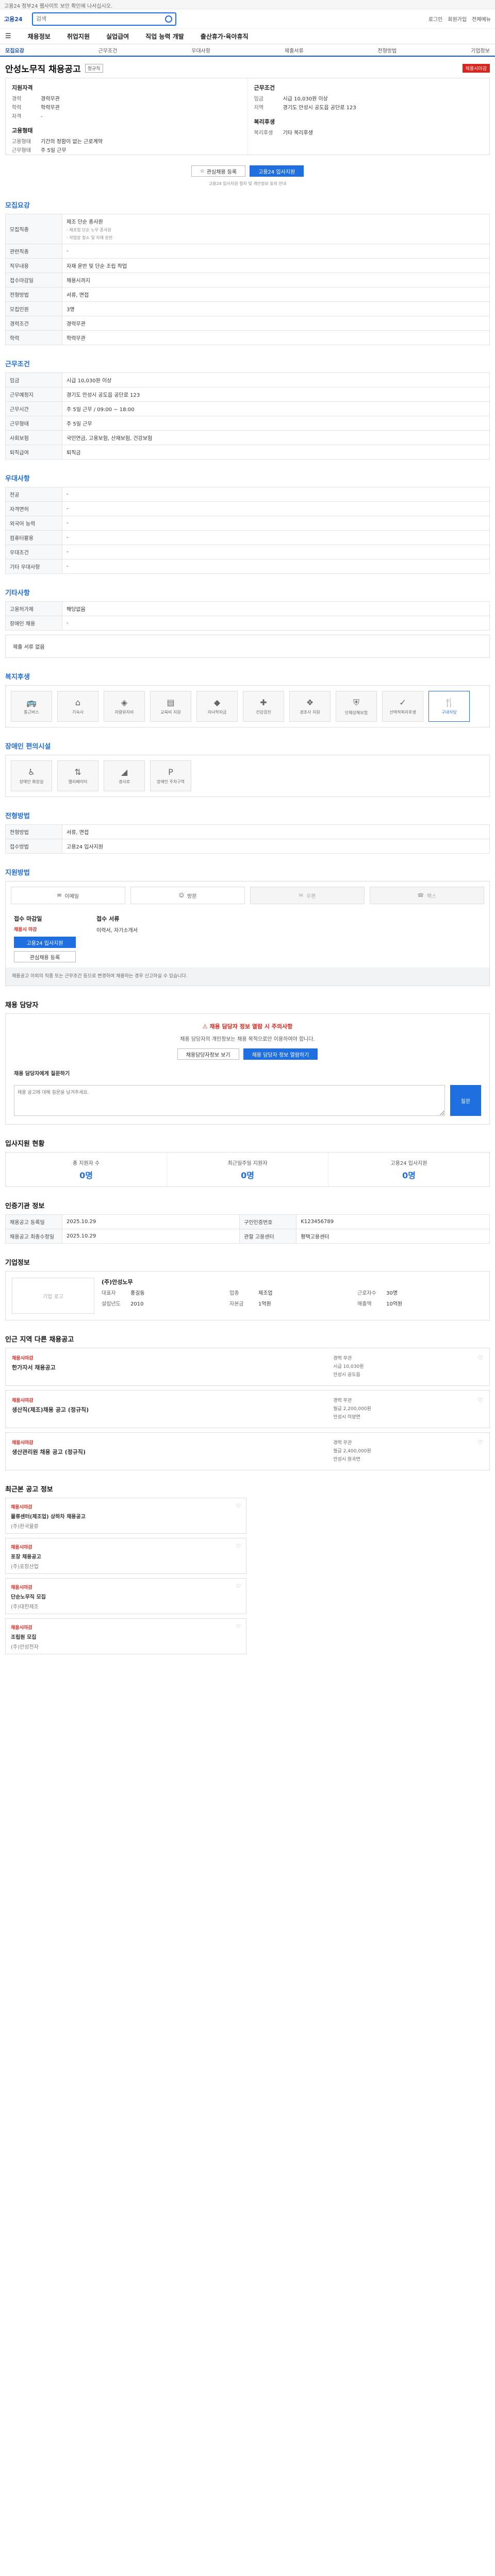  What do you see at coordinates (31, 775) in the screenshot?
I see `facility-item: ♿ 장애인 화장실` at bounding box center [31, 775].